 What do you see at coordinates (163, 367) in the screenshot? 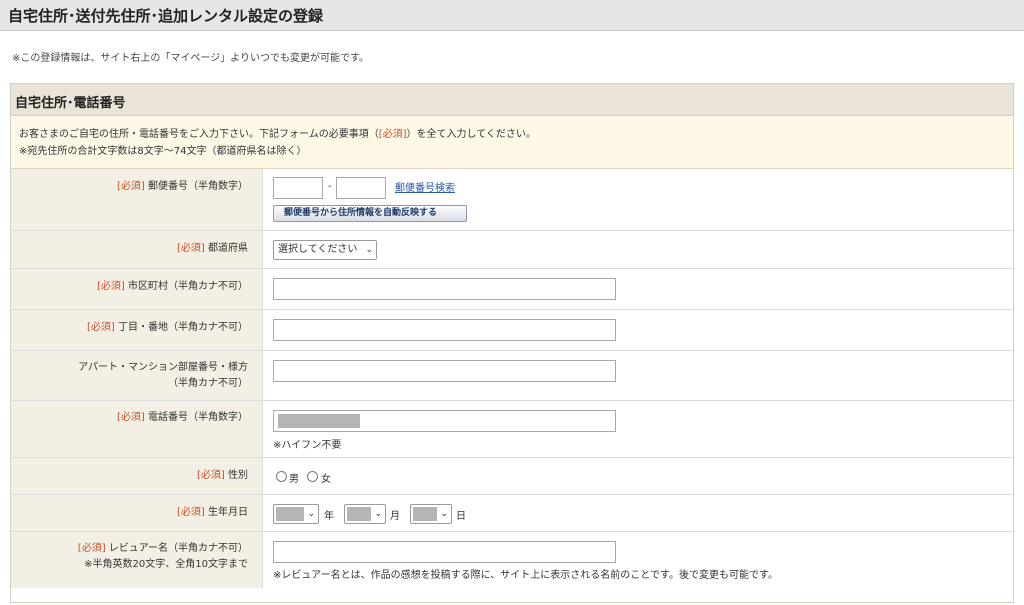
I see `building-label-line1: アパート・マンション部屋番号・様方` at bounding box center [163, 367].